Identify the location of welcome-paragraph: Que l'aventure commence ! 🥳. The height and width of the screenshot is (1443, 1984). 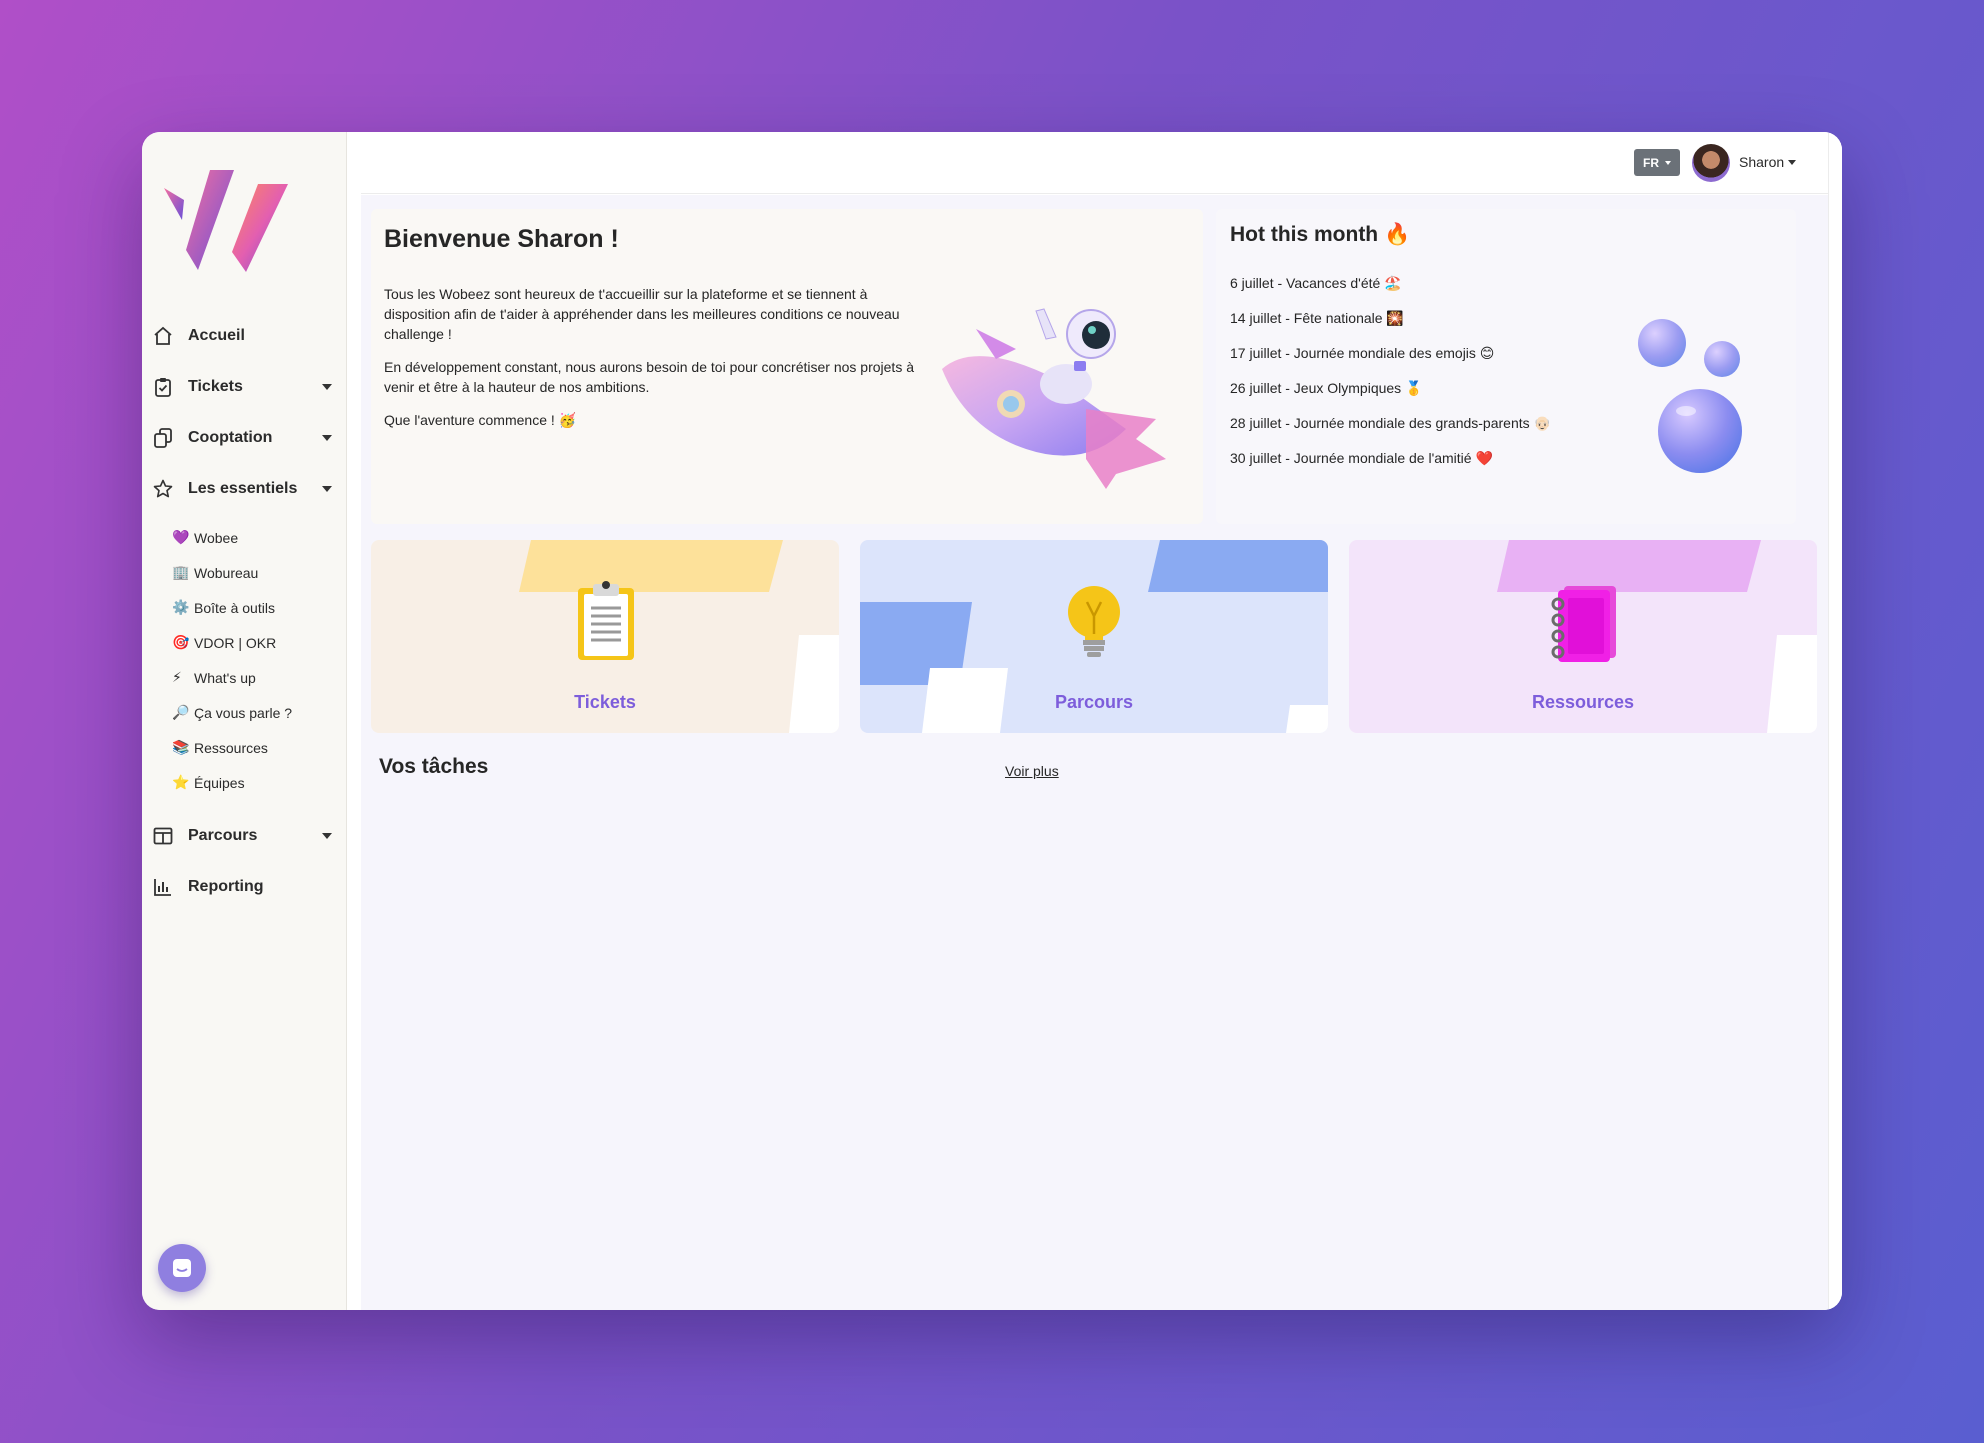
(480, 420).